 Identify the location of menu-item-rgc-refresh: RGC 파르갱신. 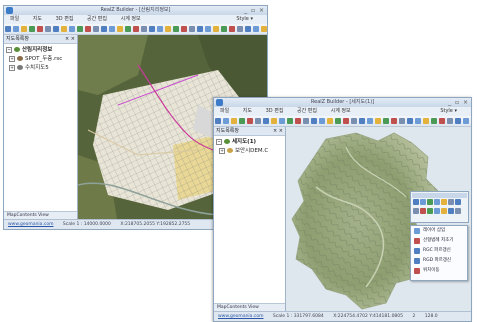
(439, 251).